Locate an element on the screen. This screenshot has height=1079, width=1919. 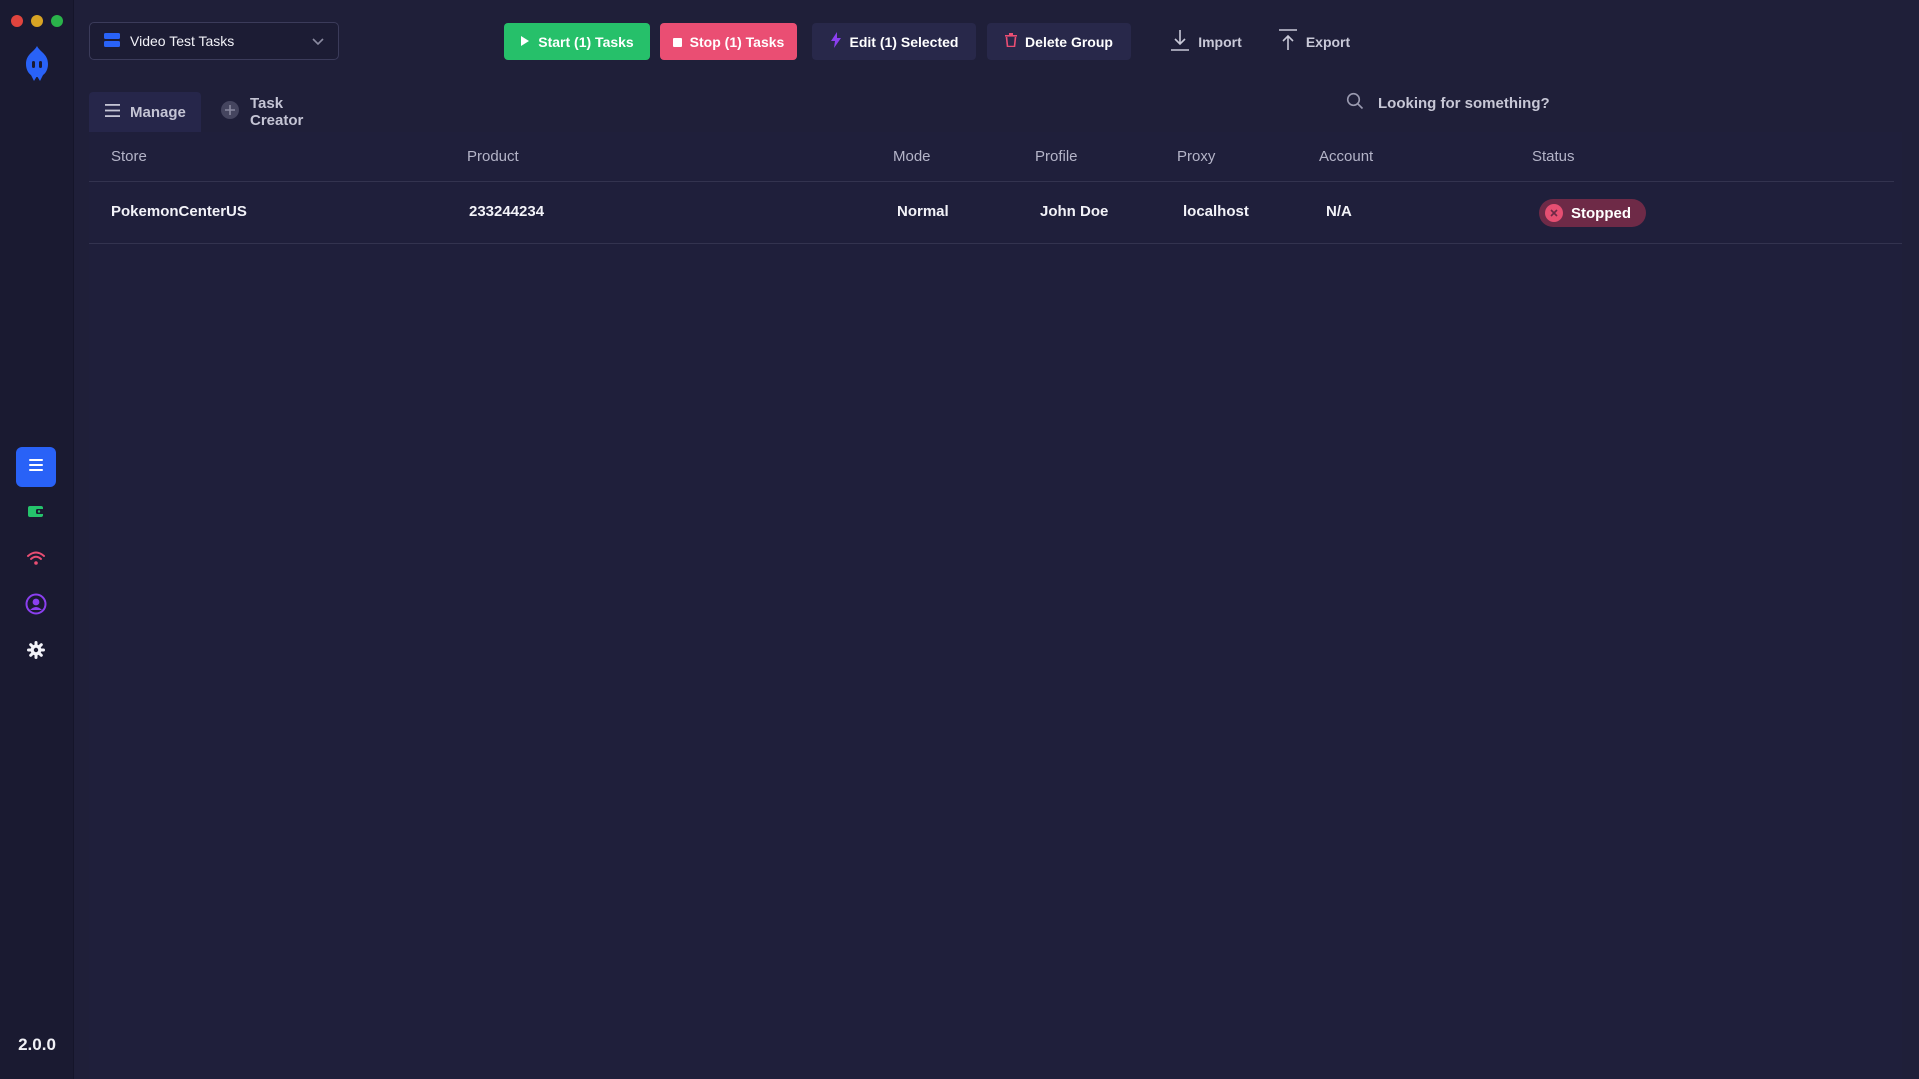
wifi-icon is located at coordinates (36, 560).